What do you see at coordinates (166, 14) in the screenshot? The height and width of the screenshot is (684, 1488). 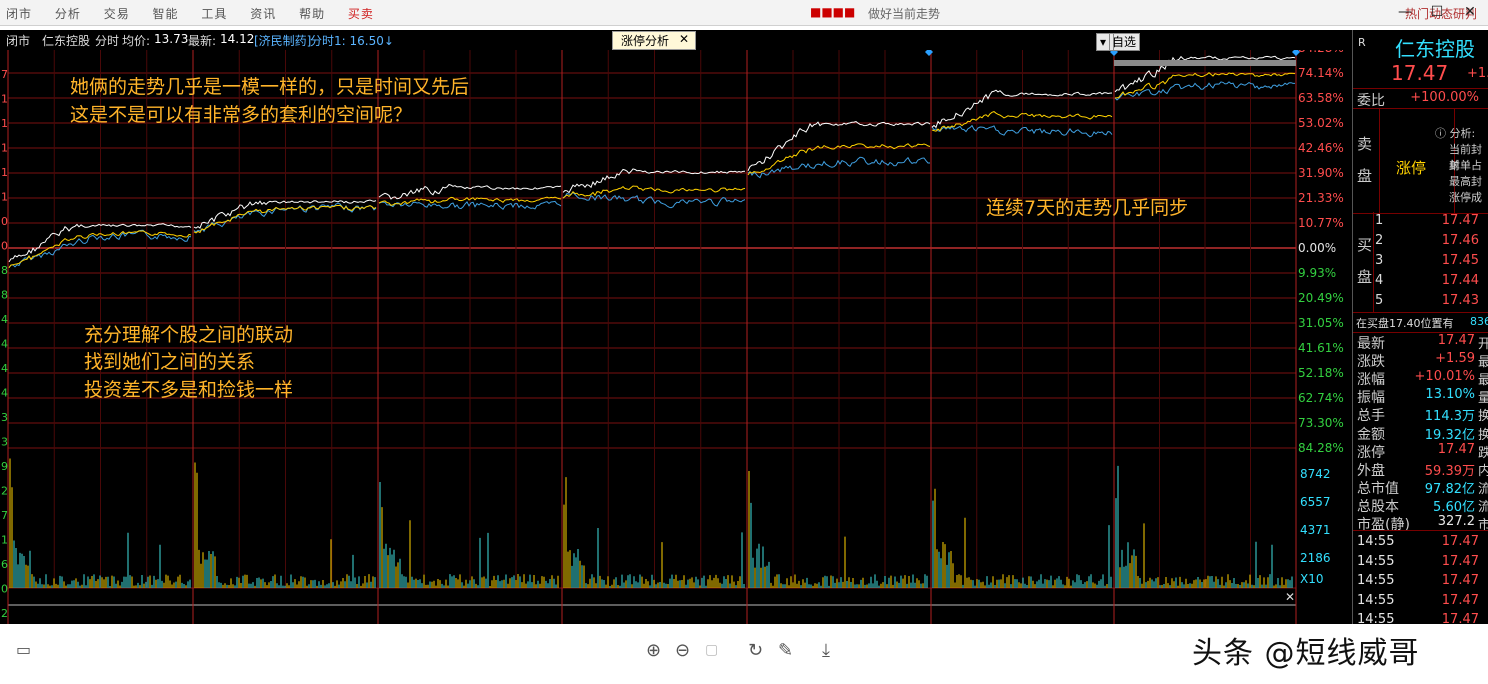 I see `menu-item: 智能` at bounding box center [166, 14].